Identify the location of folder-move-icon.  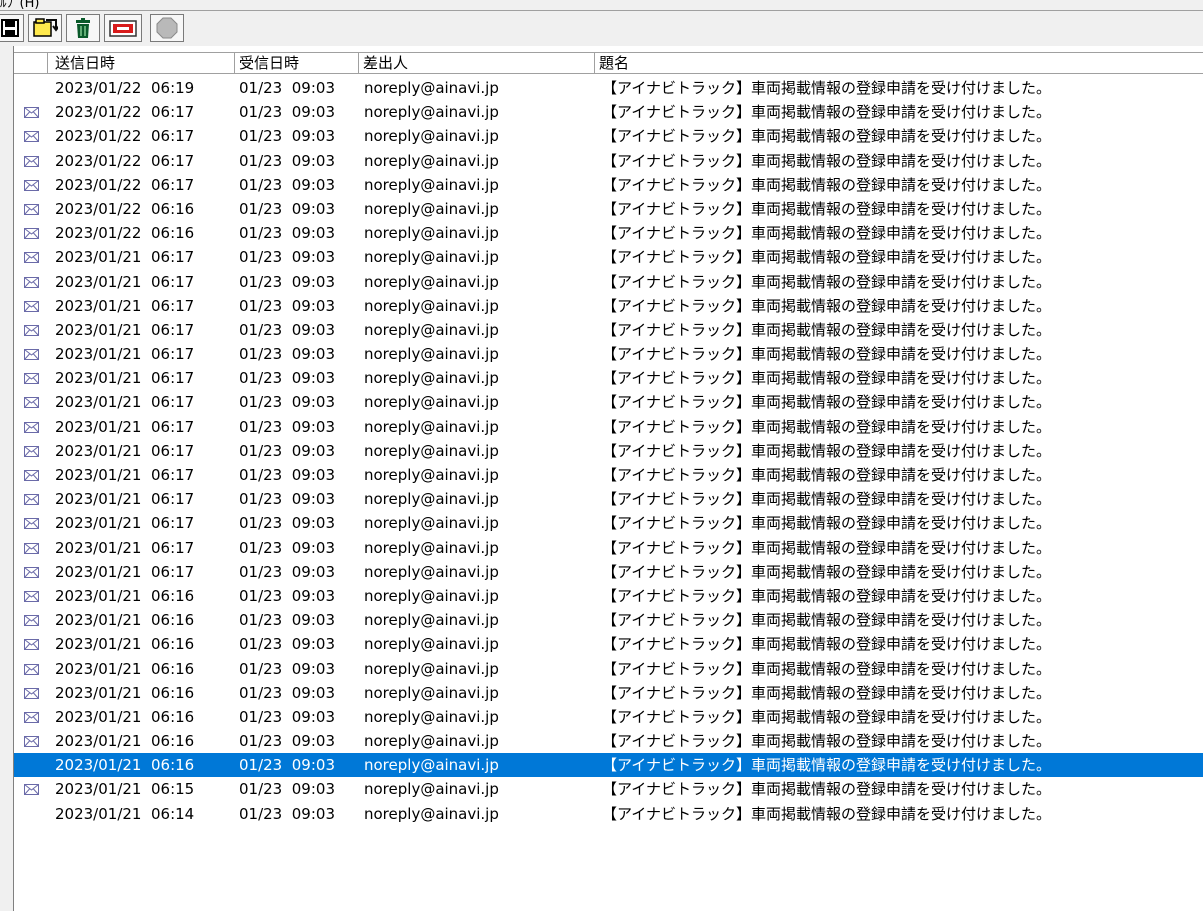
(45, 27).